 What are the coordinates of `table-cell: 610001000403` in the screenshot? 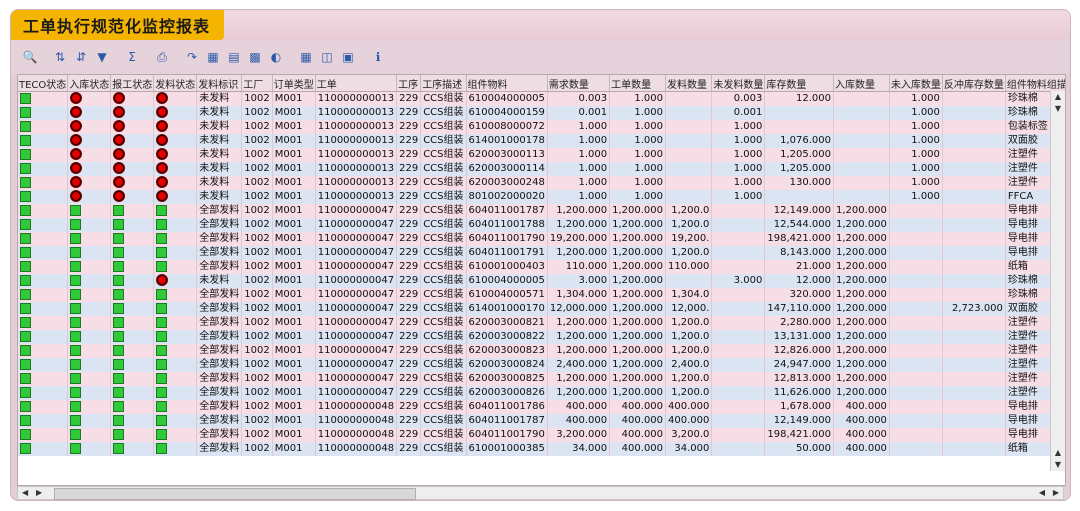 It's located at (507, 267).